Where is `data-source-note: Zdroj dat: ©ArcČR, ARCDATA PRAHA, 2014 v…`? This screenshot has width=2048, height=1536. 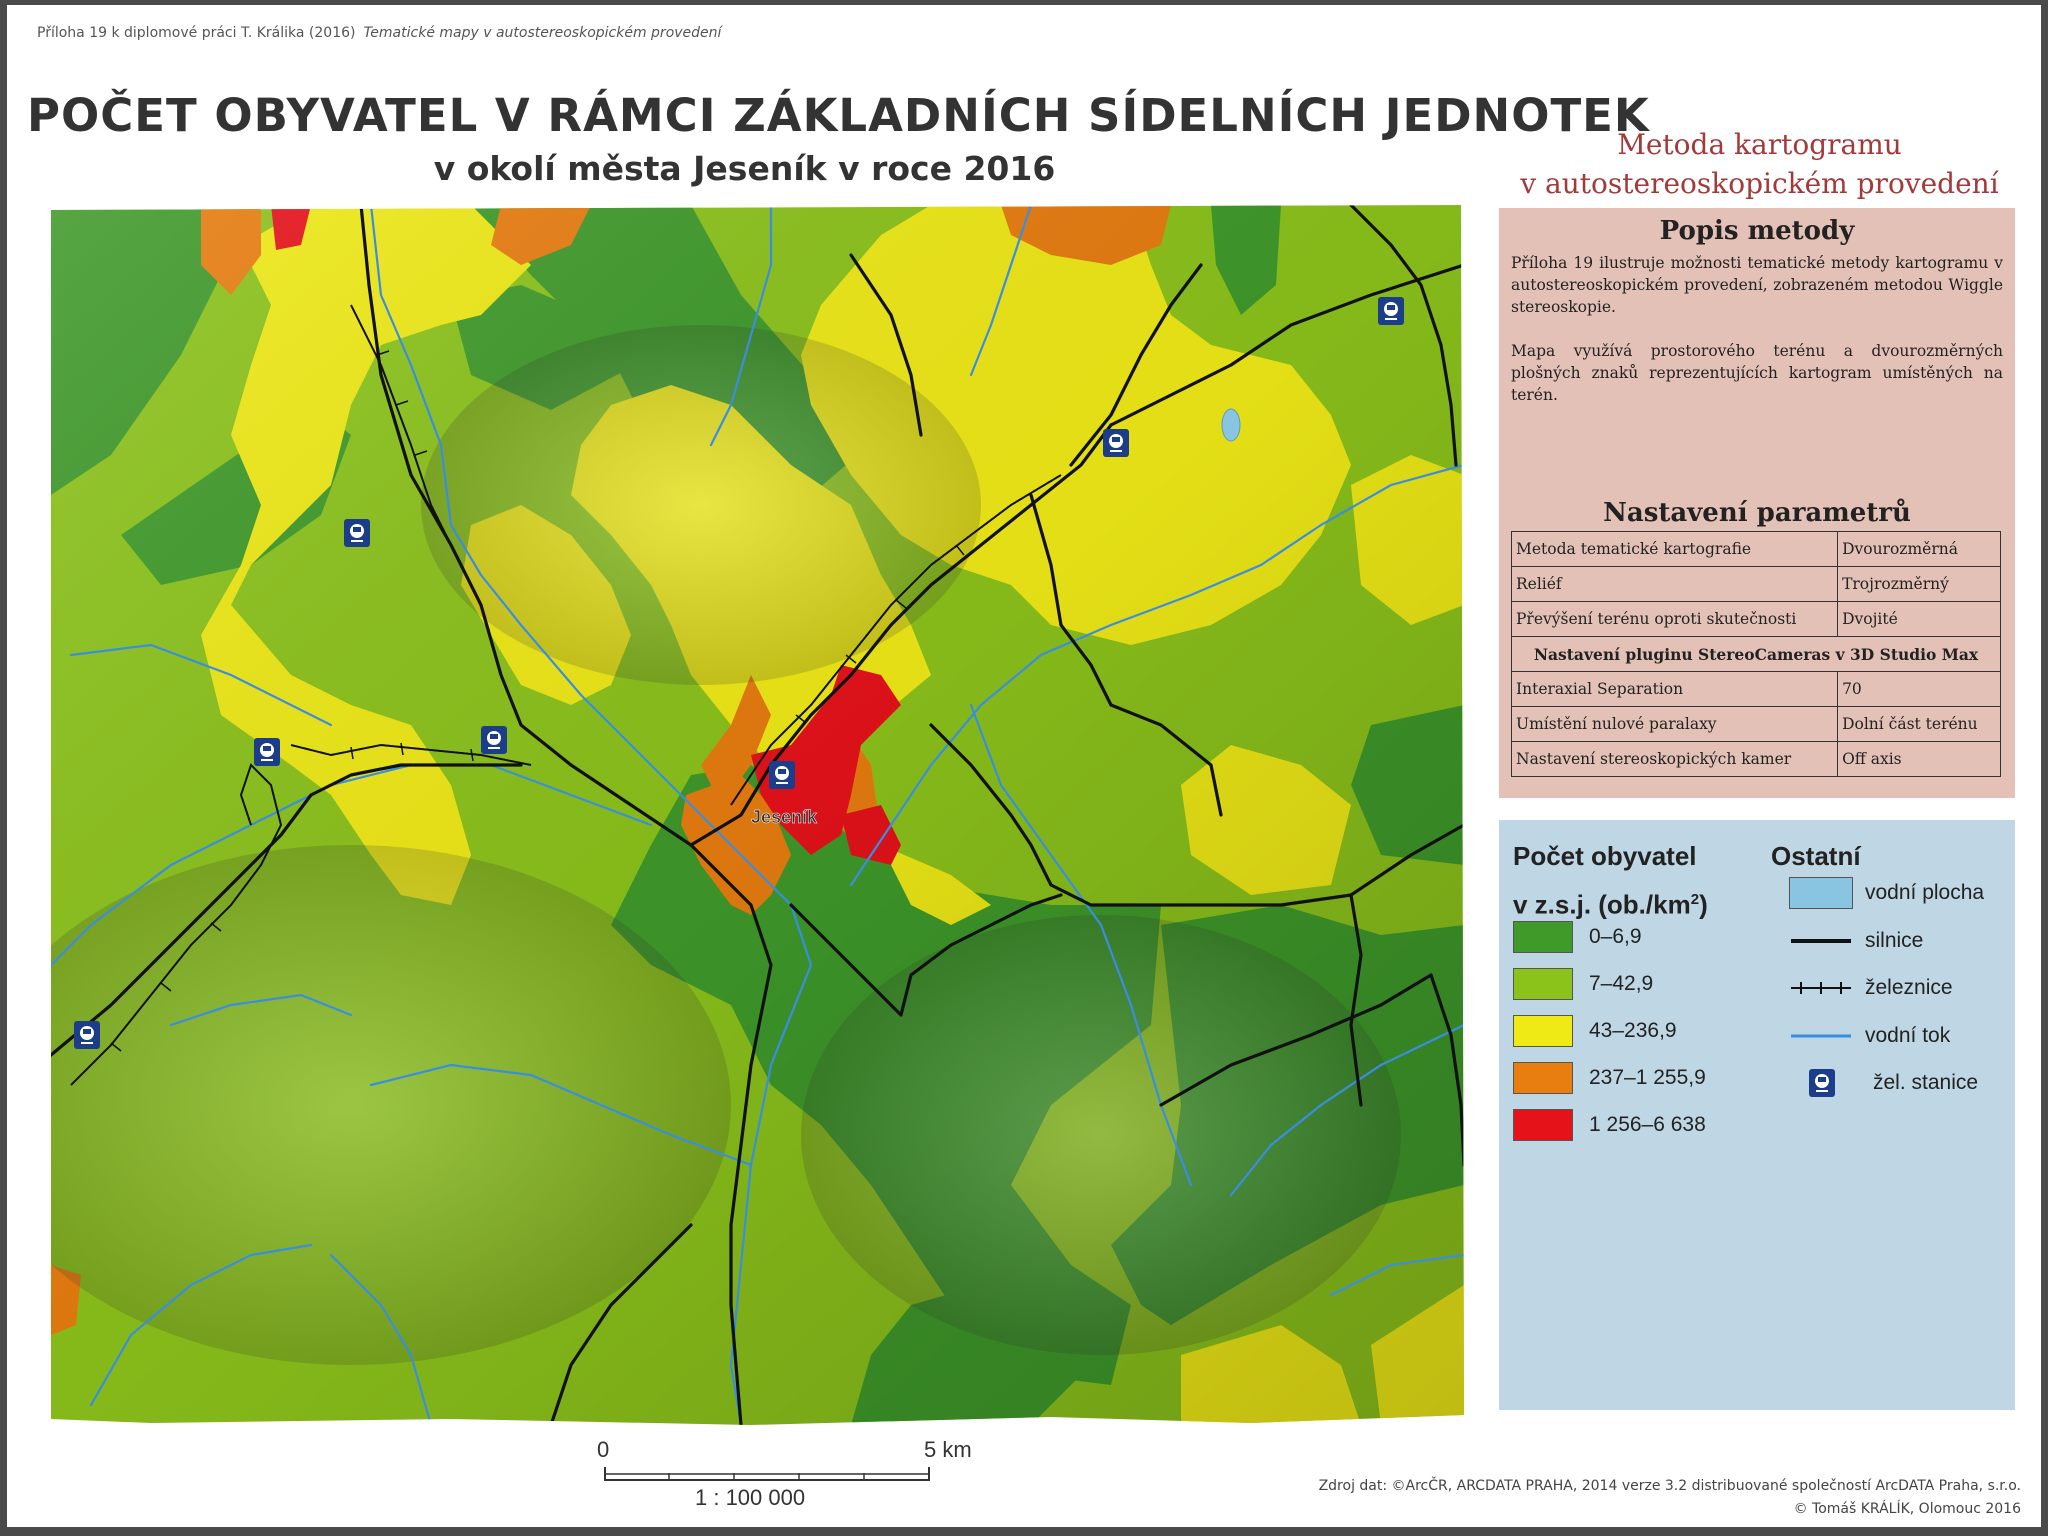 data-source-note: Zdroj dat: ©ArcČR, ARCDATA PRAHA, 2014 v… is located at coordinates (1669, 1486).